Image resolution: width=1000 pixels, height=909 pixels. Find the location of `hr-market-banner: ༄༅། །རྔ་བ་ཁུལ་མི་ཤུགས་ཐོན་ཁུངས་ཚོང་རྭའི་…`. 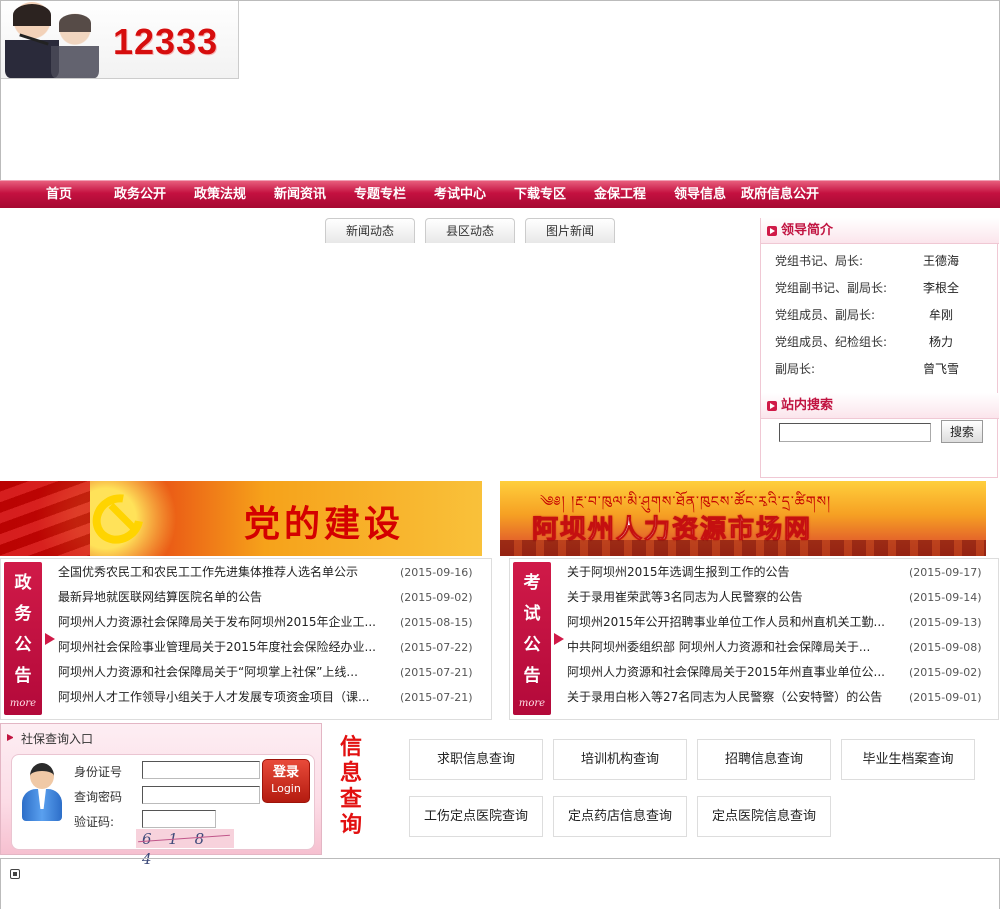

hr-market-banner: ༄༅། །རྔ་བ་ཁུལ་མི་ཤུགས་ཐོན་ཁུངས་ཚོང་རྭའི་… is located at coordinates (743, 518).